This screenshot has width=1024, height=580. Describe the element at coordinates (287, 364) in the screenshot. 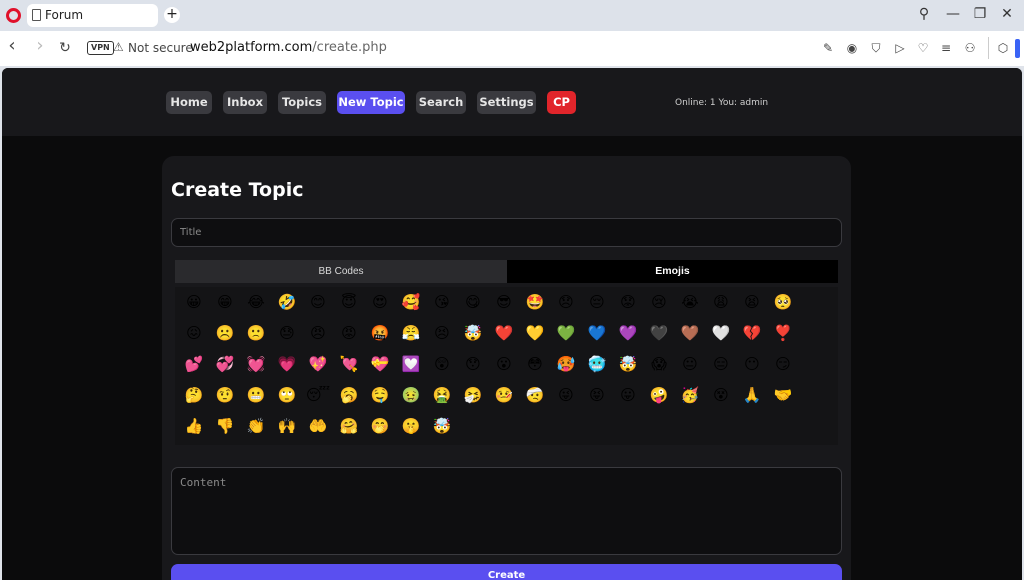

I see `emoji-button: 💗` at that location.